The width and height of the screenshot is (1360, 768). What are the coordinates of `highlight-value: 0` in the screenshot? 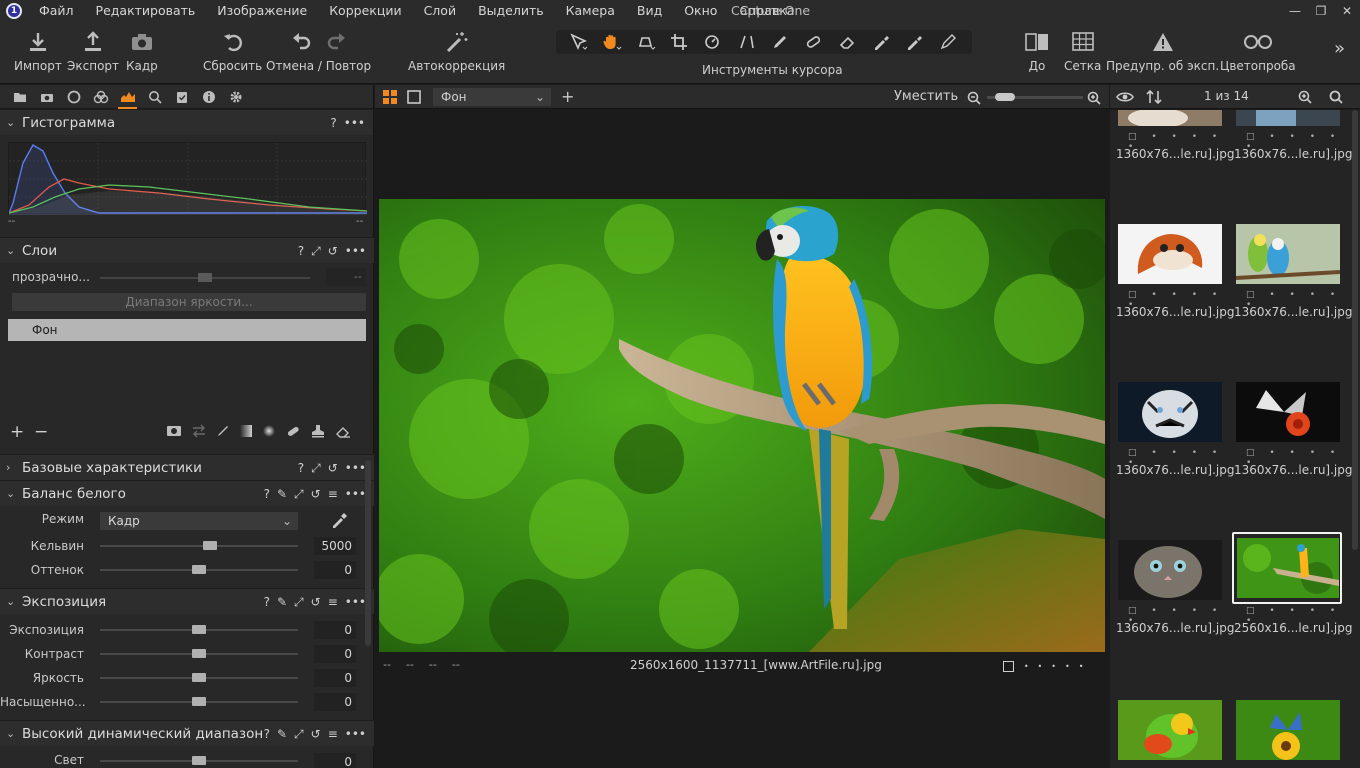 It's located at (335, 760).